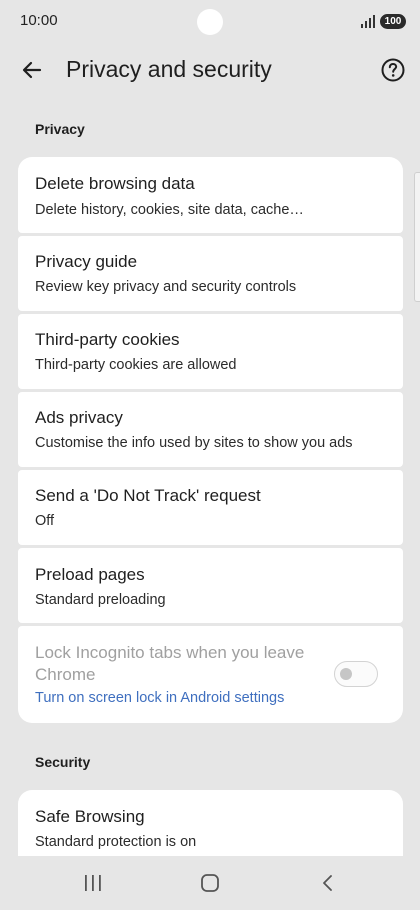 This screenshot has height=910, width=420. I want to click on help-button, so click(393, 70).